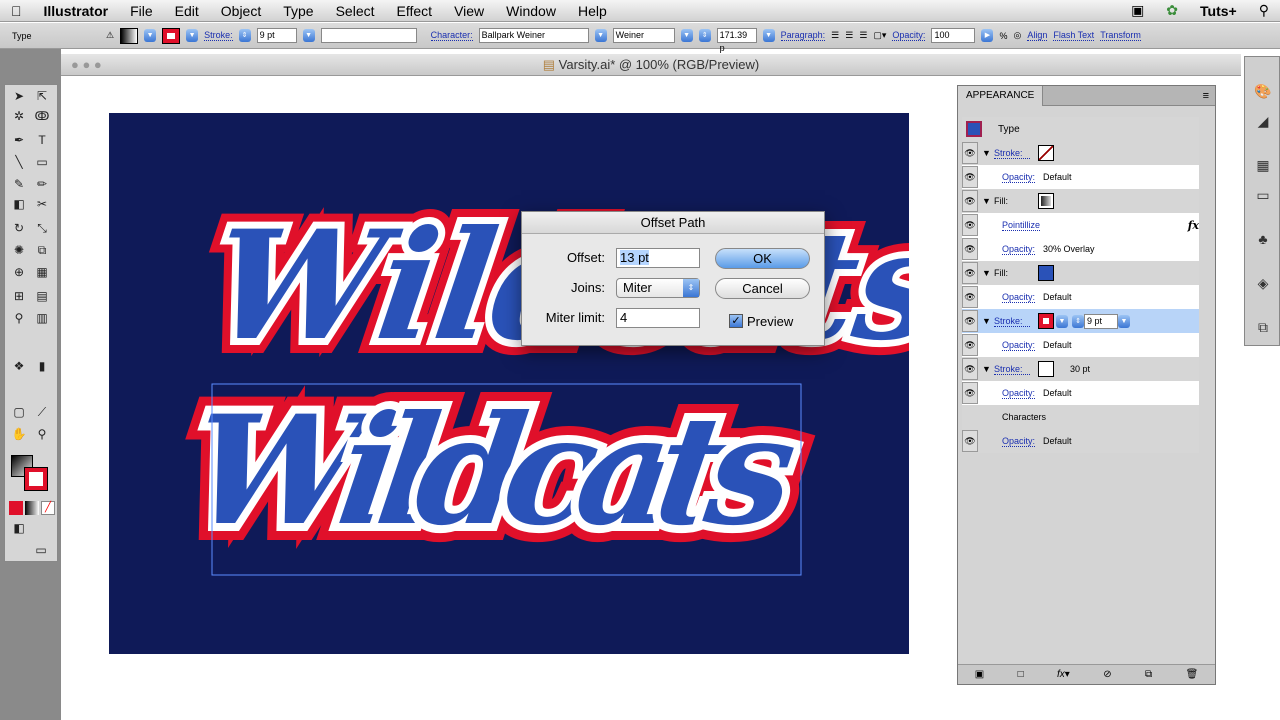  Describe the element at coordinates (1264, 10) in the screenshot. I see `spotlight-search-icon: ⚲` at that location.